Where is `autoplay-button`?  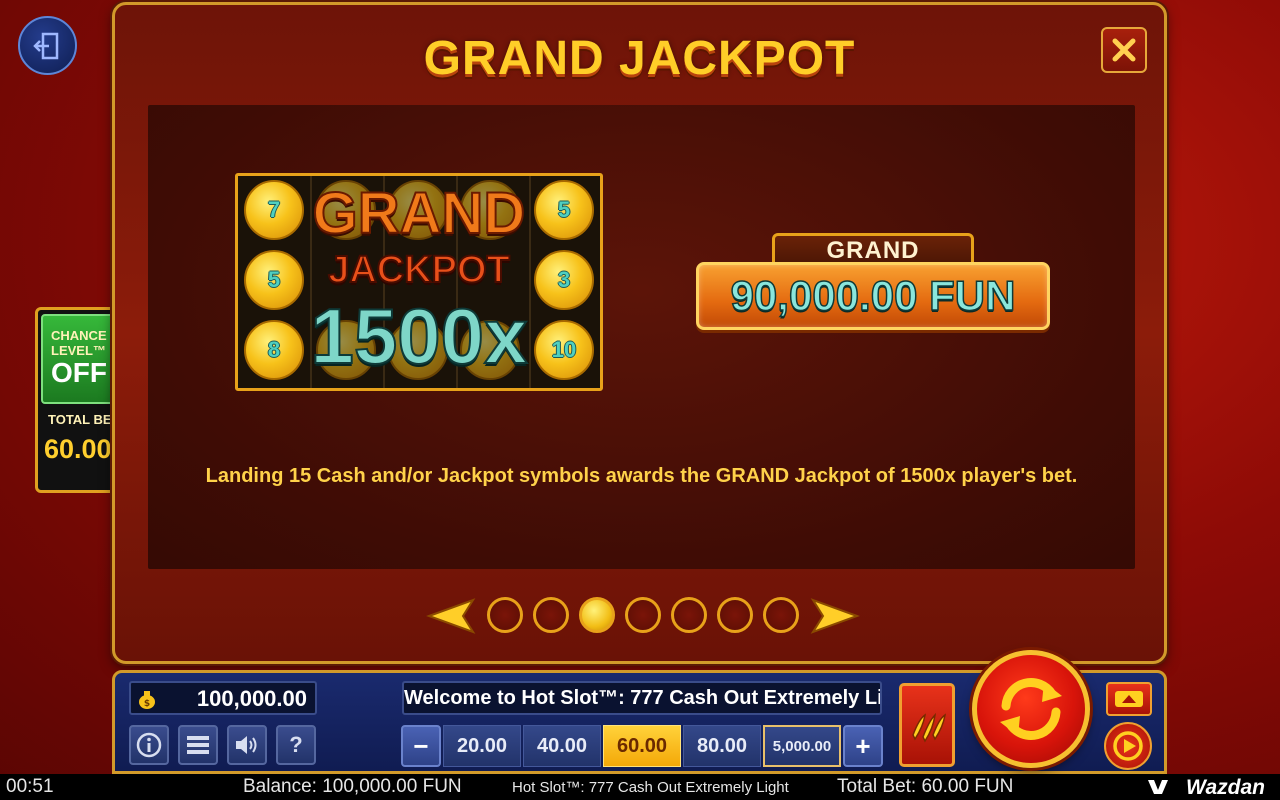
autoplay-button is located at coordinates (1128, 746).